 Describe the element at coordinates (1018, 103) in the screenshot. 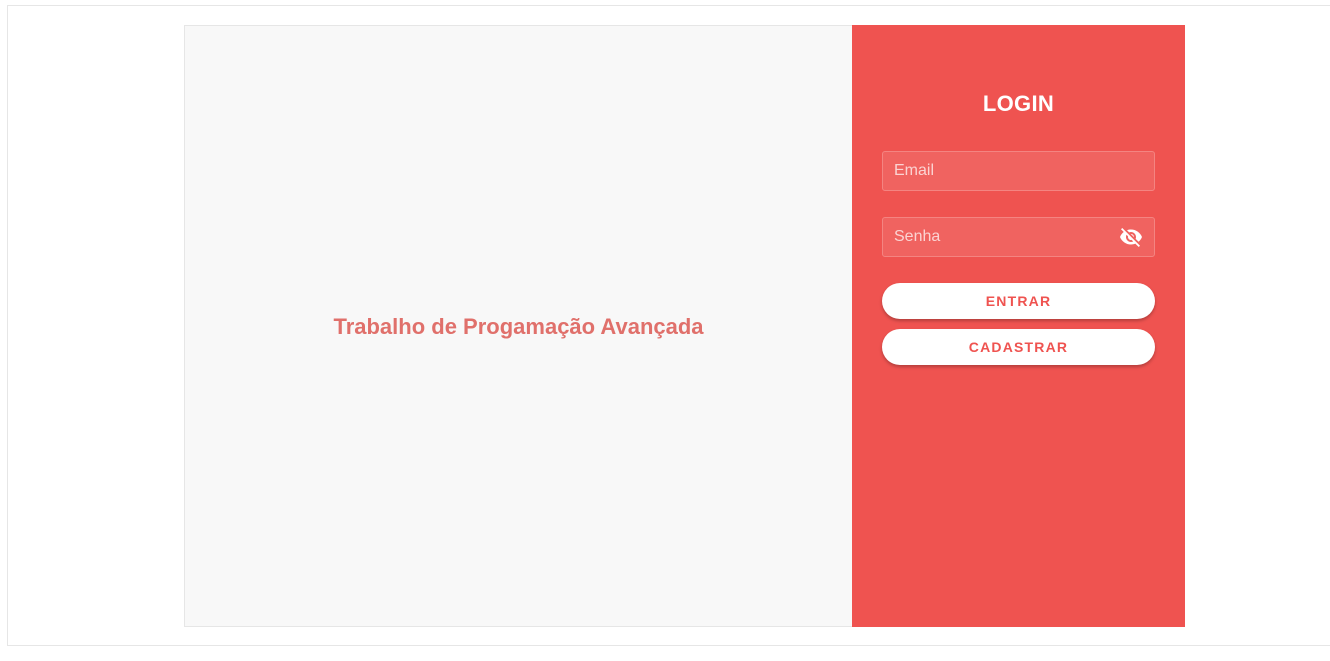

I see `login-title: LOGIN` at that location.